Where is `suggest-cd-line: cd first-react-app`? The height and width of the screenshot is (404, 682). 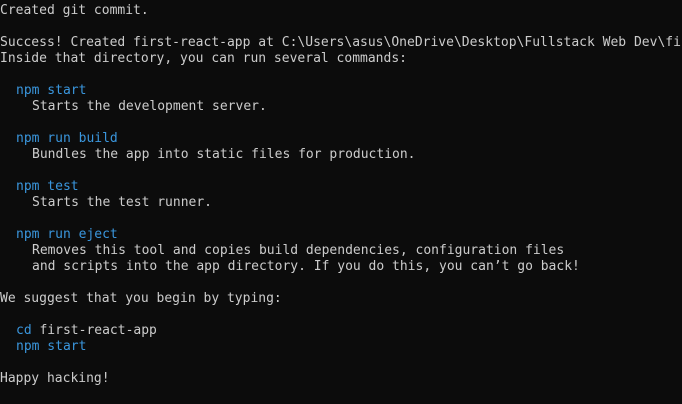 suggest-cd-line: cd first-react-app is located at coordinates (341, 331).